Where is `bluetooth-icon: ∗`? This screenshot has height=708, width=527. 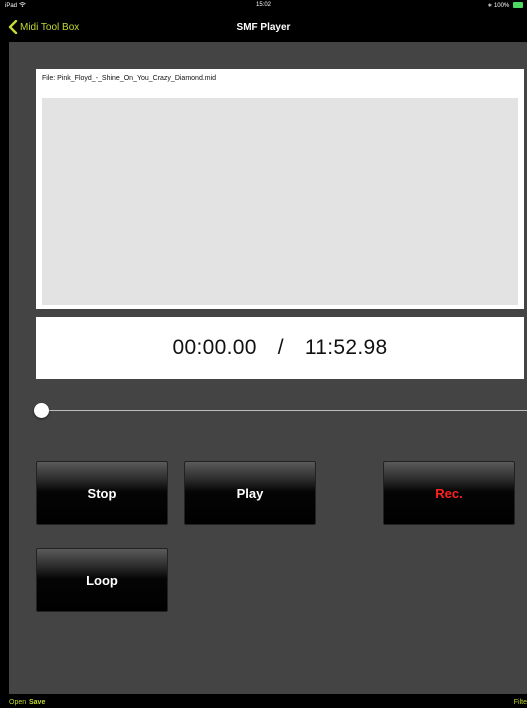
bluetooth-icon: ∗ is located at coordinates (490, 6).